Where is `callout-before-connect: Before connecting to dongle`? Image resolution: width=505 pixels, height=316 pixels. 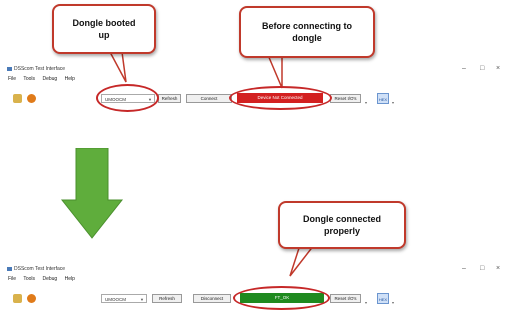 callout-before-connect: Before connecting to dongle is located at coordinates (307, 32).